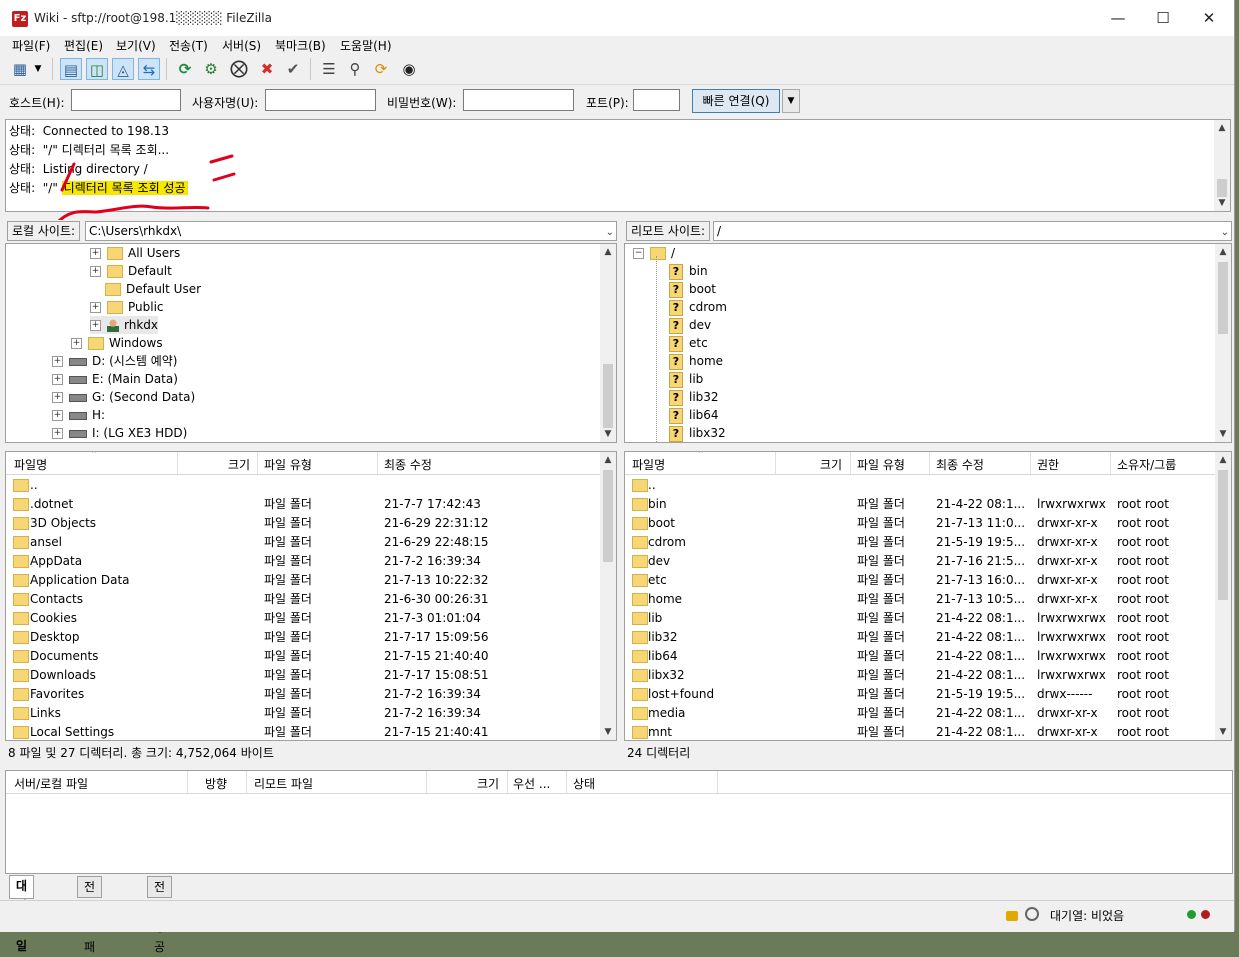  Describe the element at coordinates (211, 69) in the screenshot. I see `process-queue-icon: ⚙` at that location.